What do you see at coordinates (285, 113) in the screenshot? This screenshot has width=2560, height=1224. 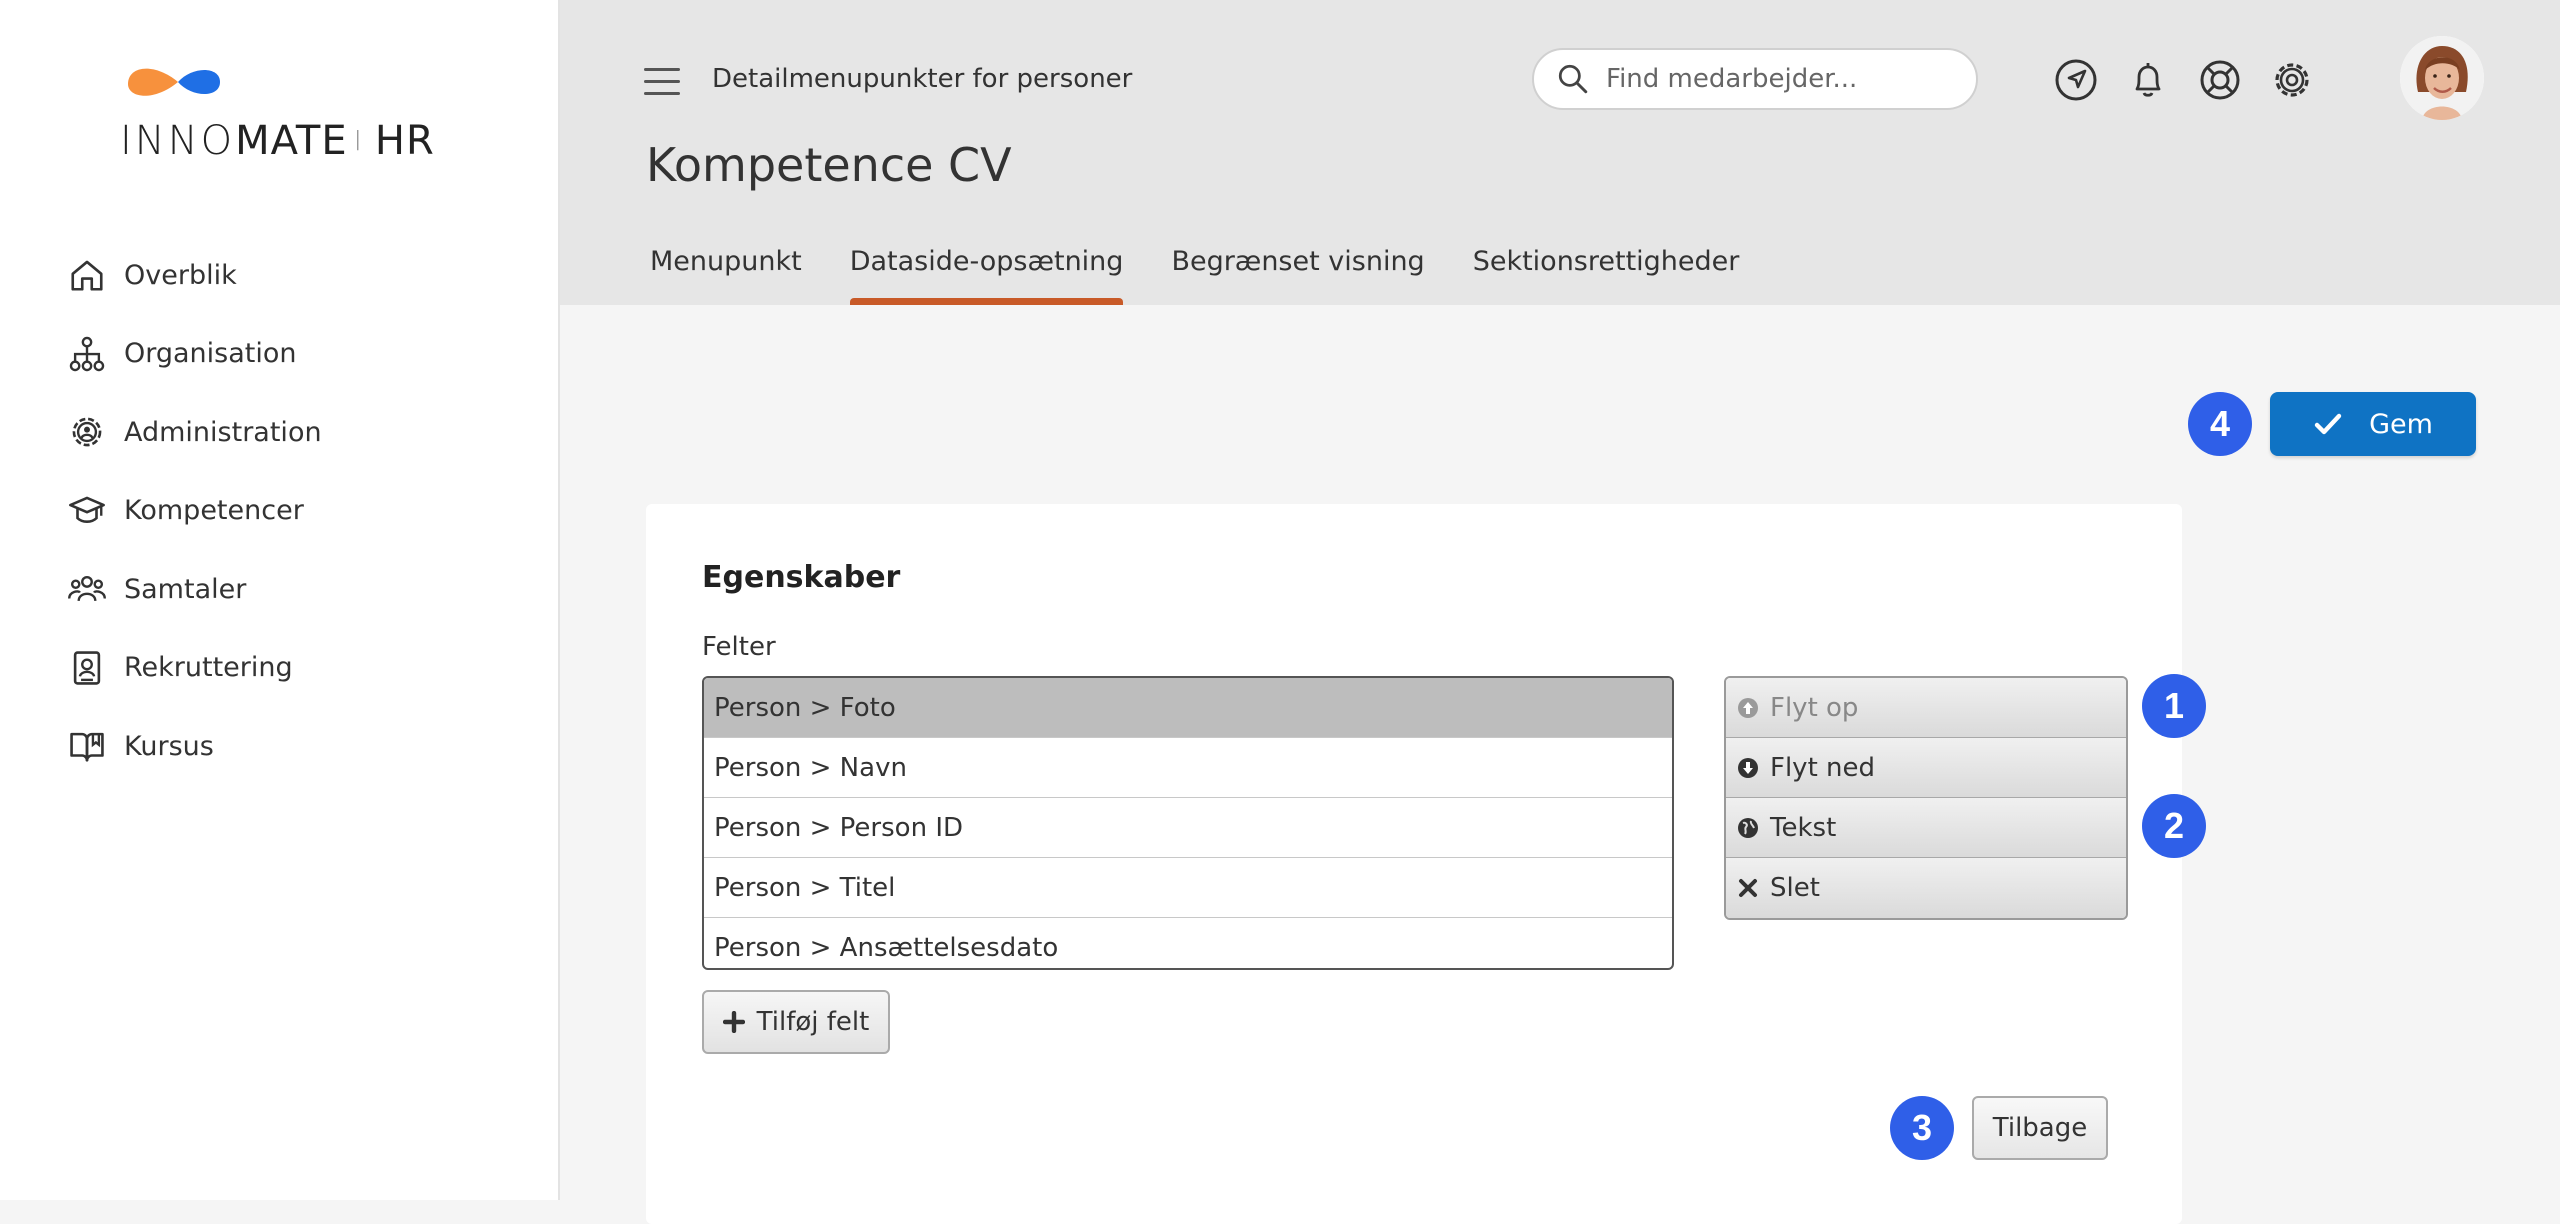 I see `innomate-hr-logo: INNOMATE I HR` at bounding box center [285, 113].